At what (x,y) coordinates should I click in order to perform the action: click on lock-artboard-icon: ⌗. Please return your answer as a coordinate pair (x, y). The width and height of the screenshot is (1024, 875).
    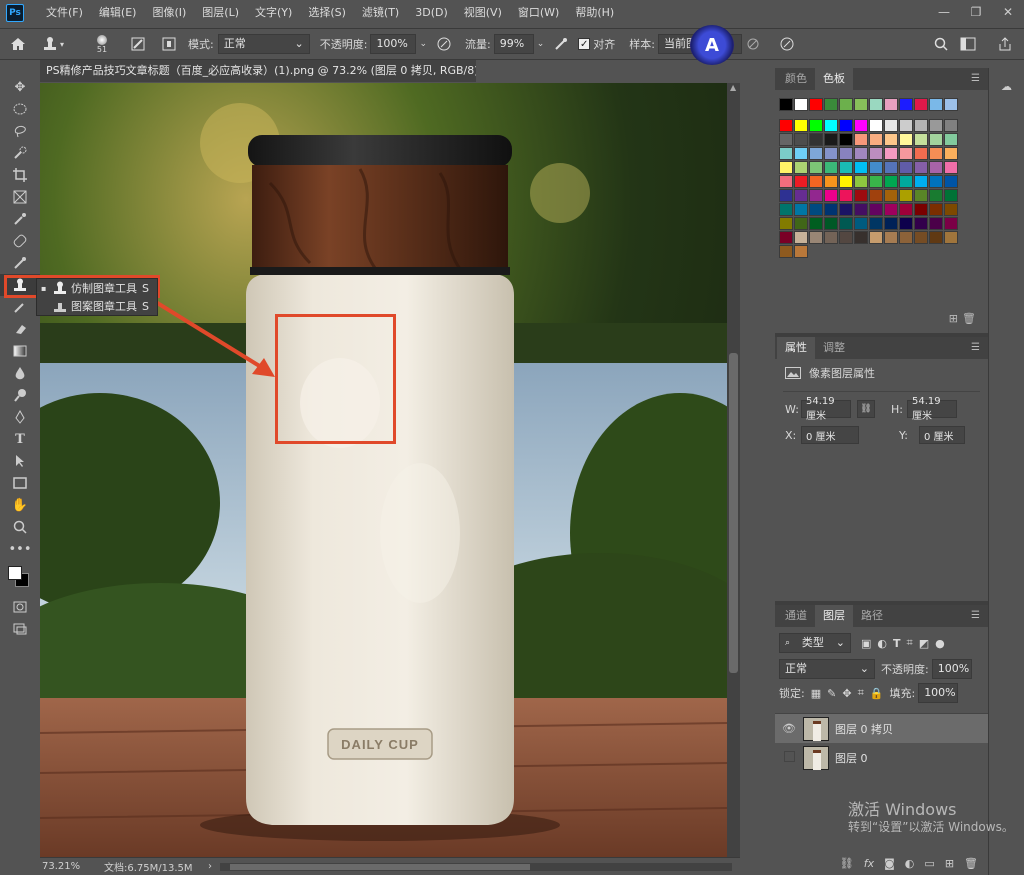
    Looking at the image, I should click on (861, 693).